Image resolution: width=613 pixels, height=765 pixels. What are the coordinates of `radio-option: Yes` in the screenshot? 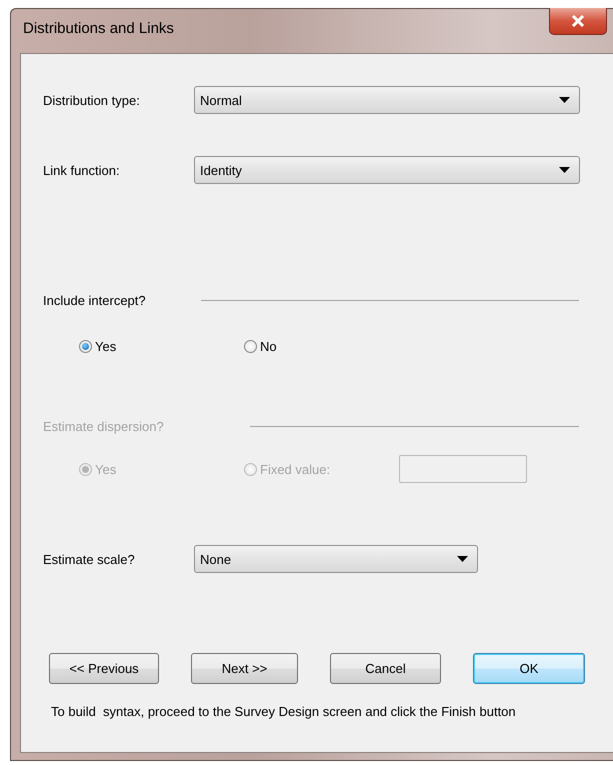 It's located at (161, 346).